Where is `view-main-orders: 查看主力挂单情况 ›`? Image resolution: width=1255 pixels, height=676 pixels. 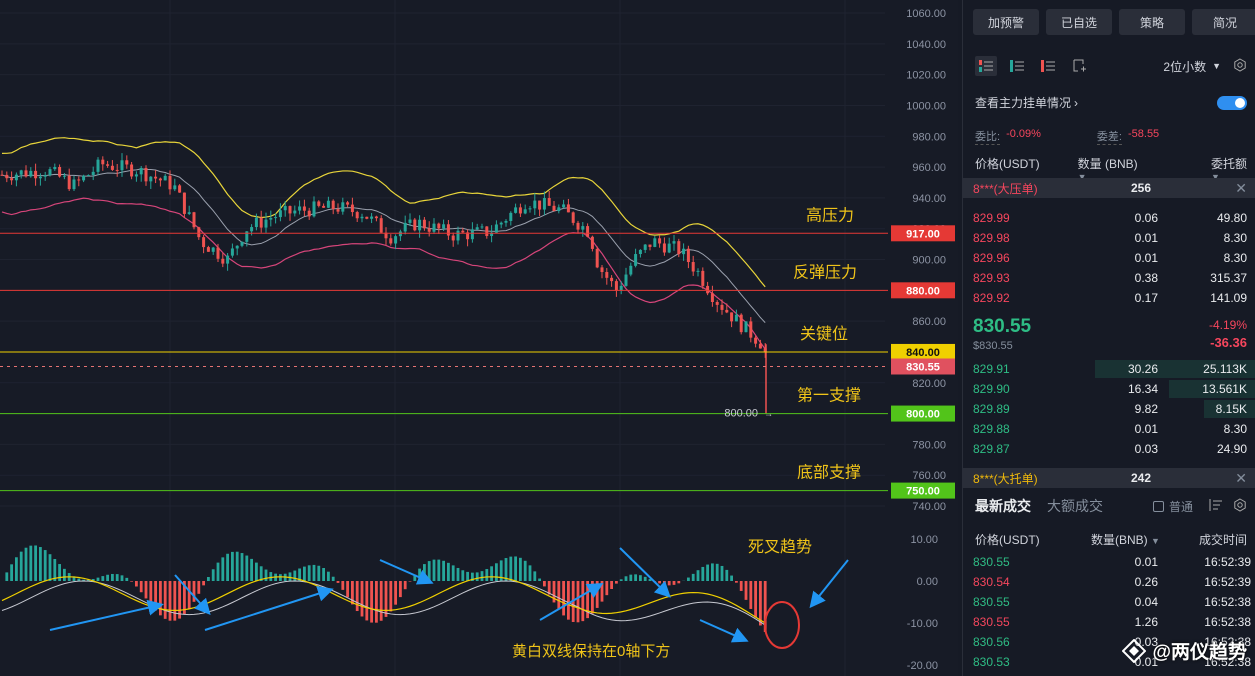 view-main-orders: 查看主力挂单情况 › is located at coordinates (1111, 102).